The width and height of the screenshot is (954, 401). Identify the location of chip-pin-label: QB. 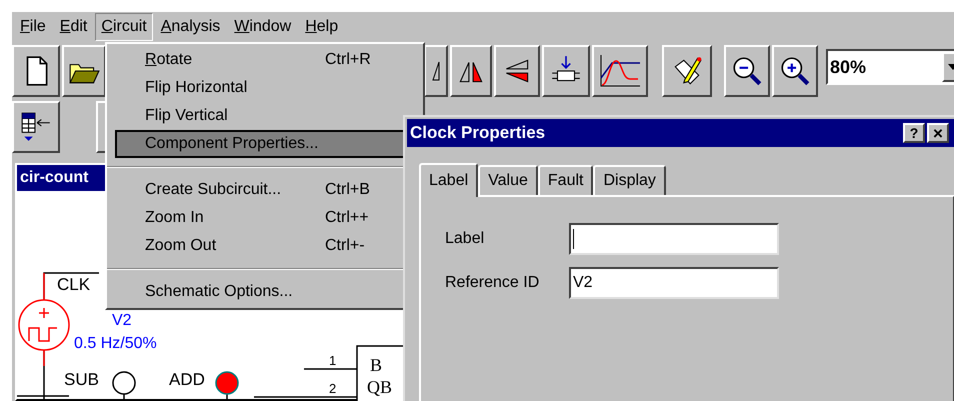
(379, 387).